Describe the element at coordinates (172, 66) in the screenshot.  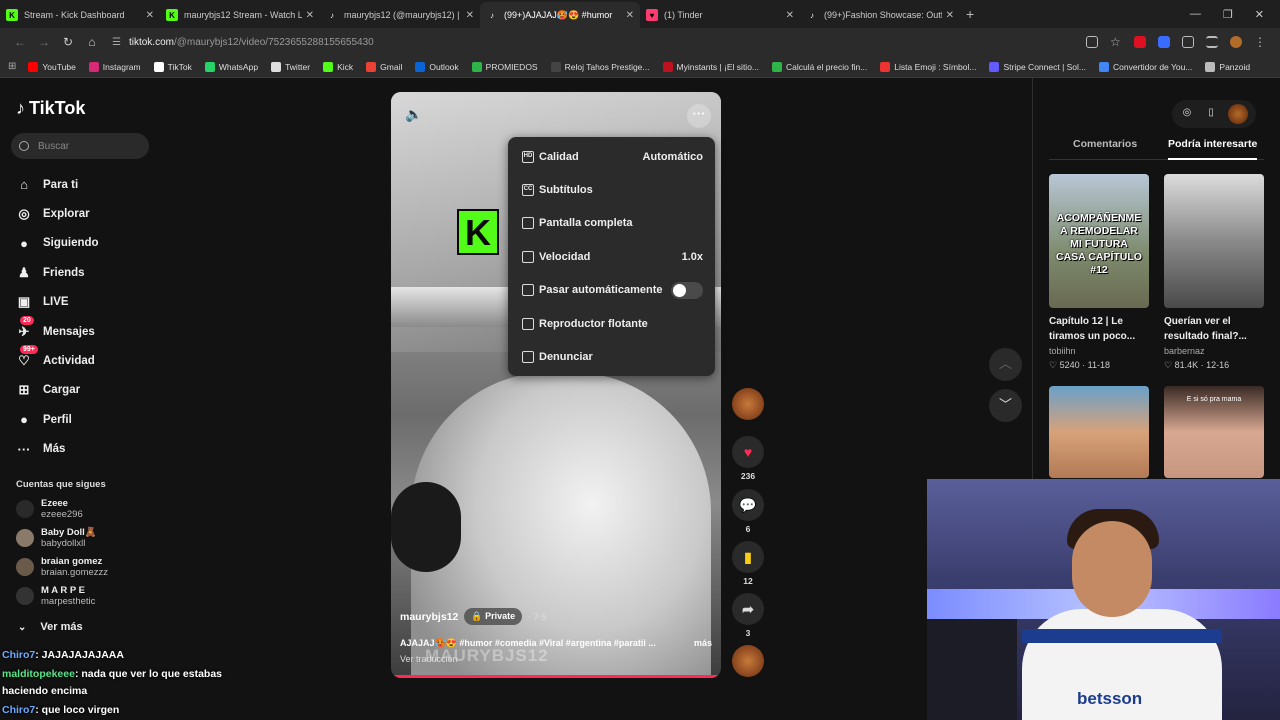
I see `bookmark-item: TikTok` at that location.